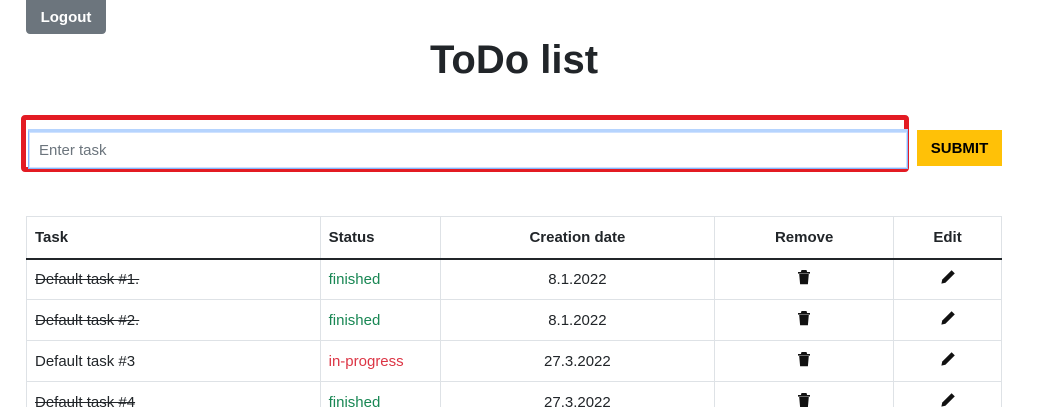 The width and height of the screenshot is (1058, 407). I want to click on column-header-task: Task, so click(173, 238).